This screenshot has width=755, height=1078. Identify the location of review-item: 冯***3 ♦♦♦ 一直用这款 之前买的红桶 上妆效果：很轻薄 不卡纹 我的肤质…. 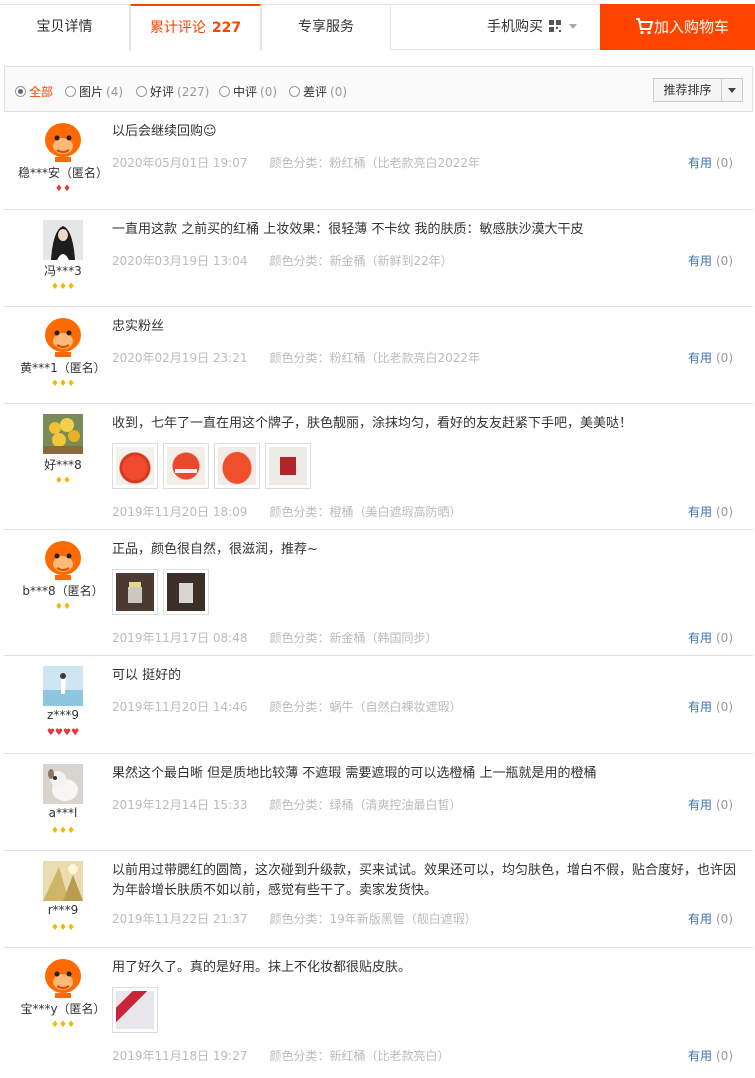
(378, 258).